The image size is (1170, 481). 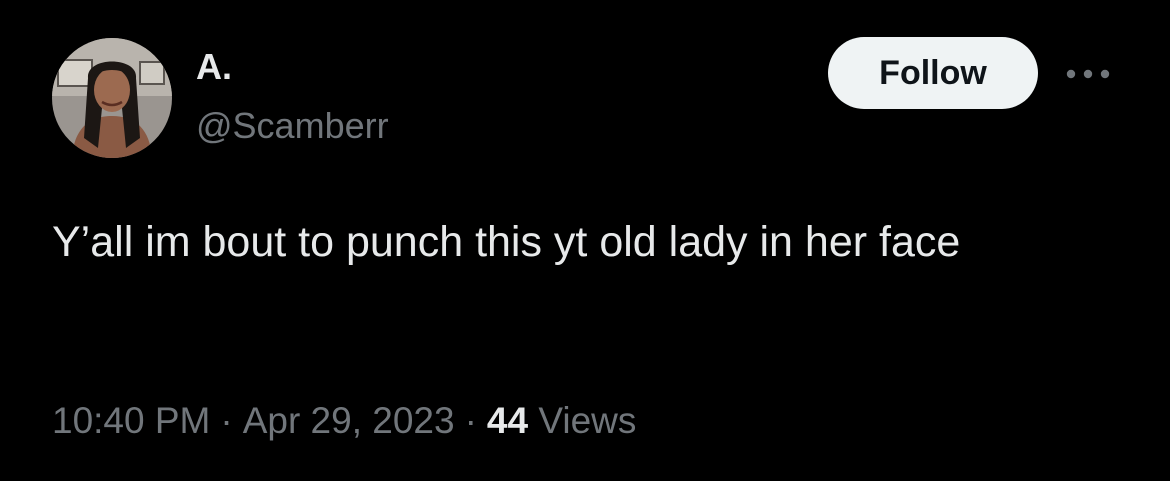 I want to click on tweet-date: Apr 29, 2023, so click(x=349, y=420).